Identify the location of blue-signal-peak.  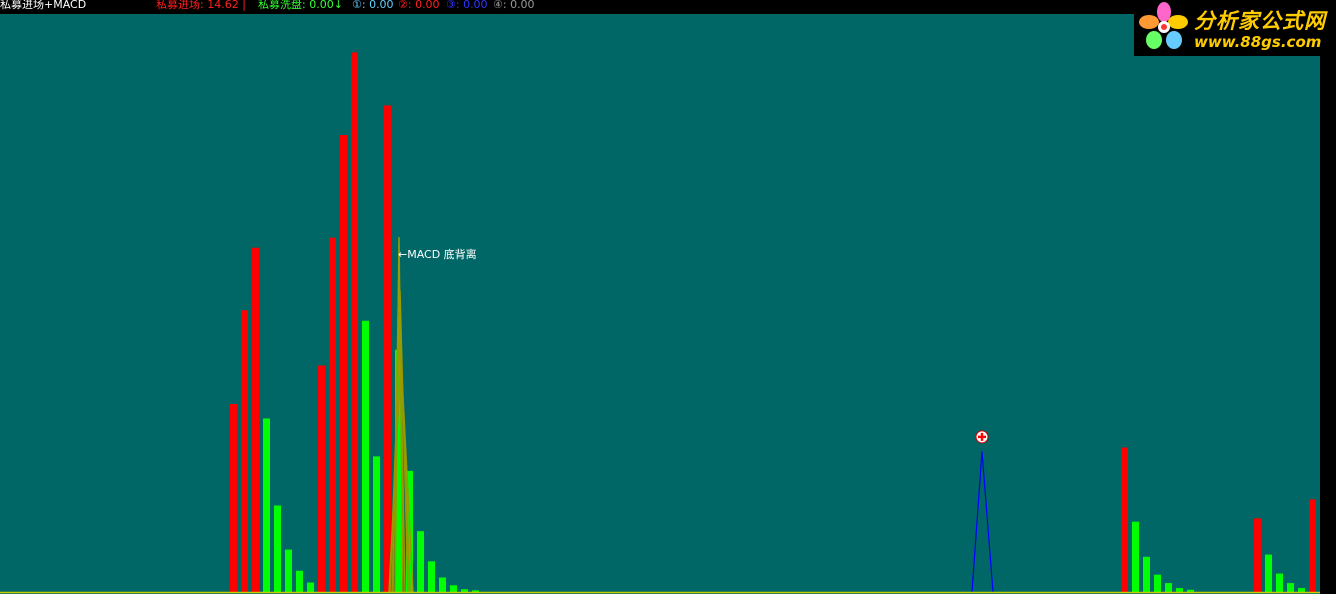
(982, 522).